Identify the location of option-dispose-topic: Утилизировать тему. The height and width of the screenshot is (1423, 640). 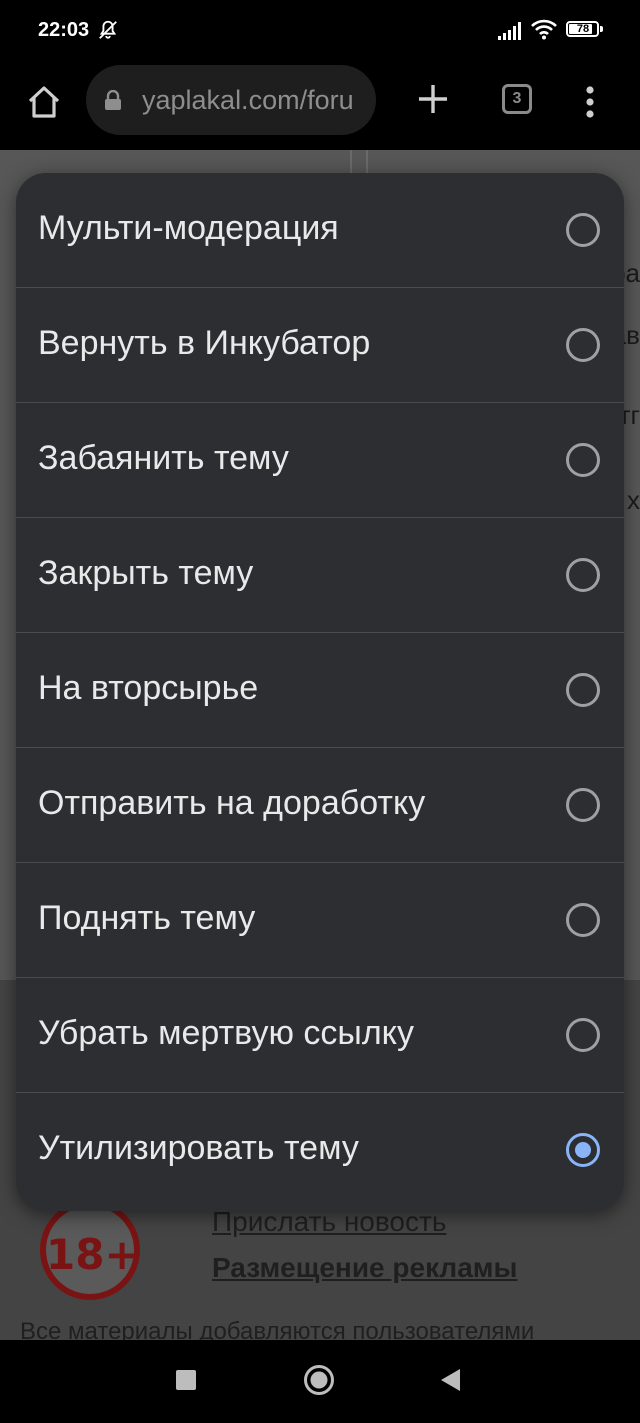
(320, 1150).